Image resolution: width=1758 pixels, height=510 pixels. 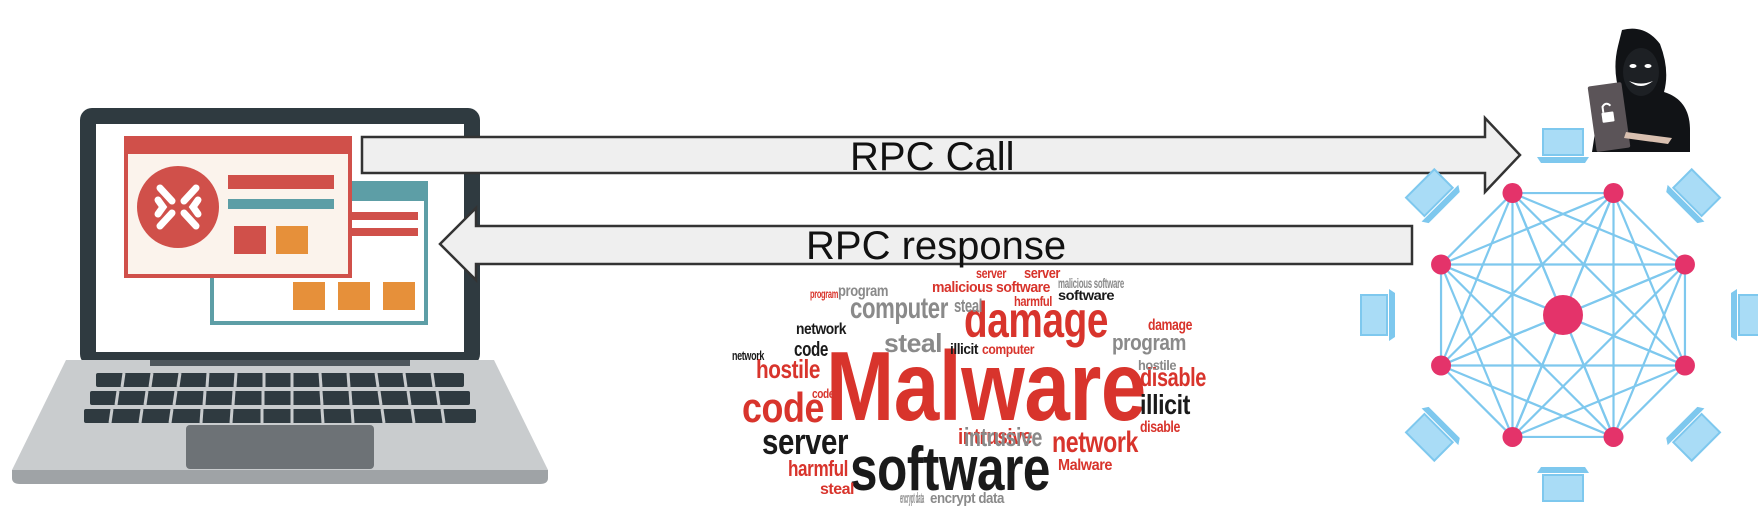 What do you see at coordinates (1003, 437) in the screenshot?
I see `wordcloud-word: intrusive` at bounding box center [1003, 437].